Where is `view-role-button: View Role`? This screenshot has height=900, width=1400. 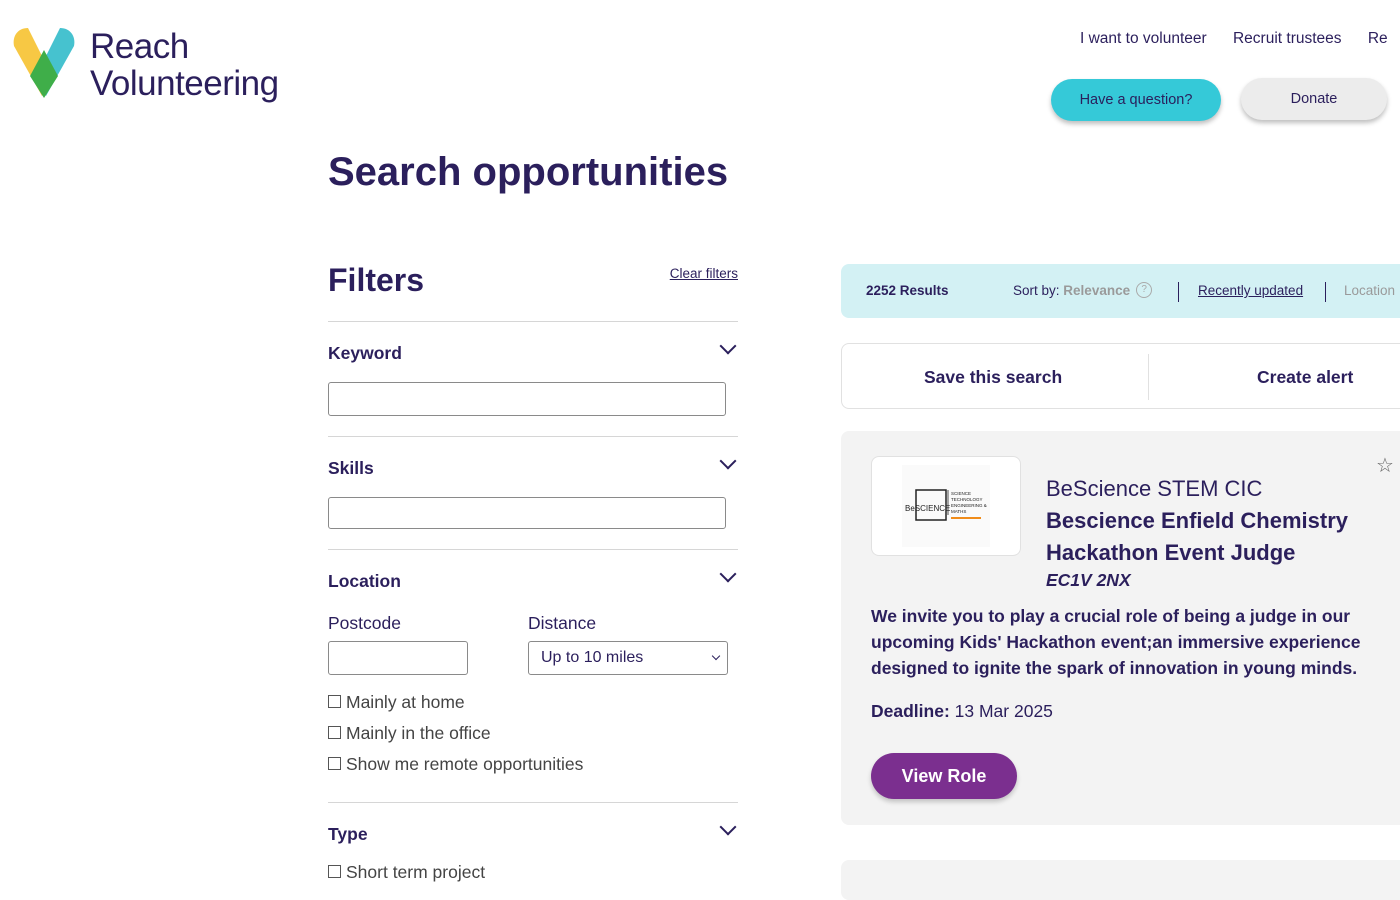
view-role-button: View Role is located at coordinates (944, 776).